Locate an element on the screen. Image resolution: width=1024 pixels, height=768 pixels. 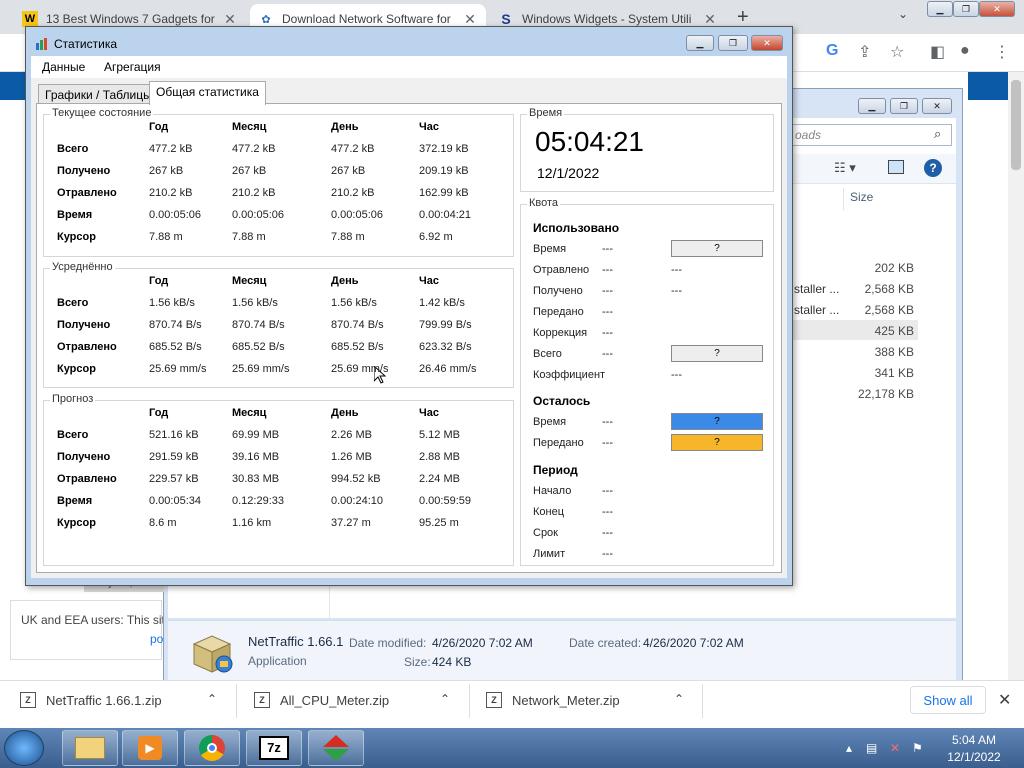
column-header: Месяц is located at coordinates (249, 281).